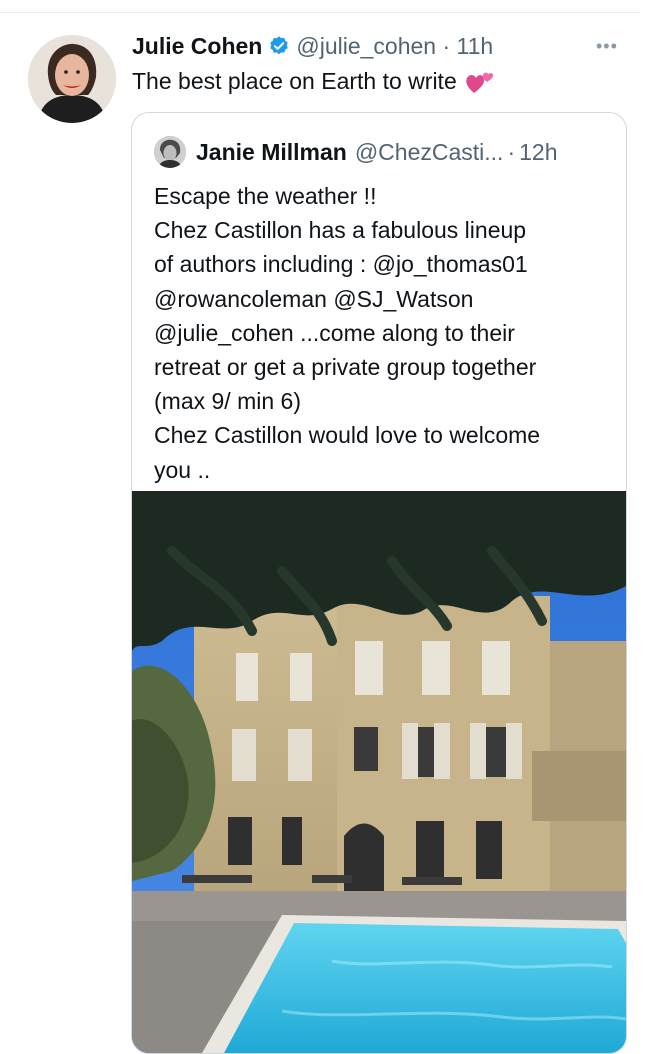 Image resolution: width=651 pixels, height=1054 pixels. Describe the element at coordinates (197, 46) in the screenshot. I see `author-name: Julie Cohen` at that location.